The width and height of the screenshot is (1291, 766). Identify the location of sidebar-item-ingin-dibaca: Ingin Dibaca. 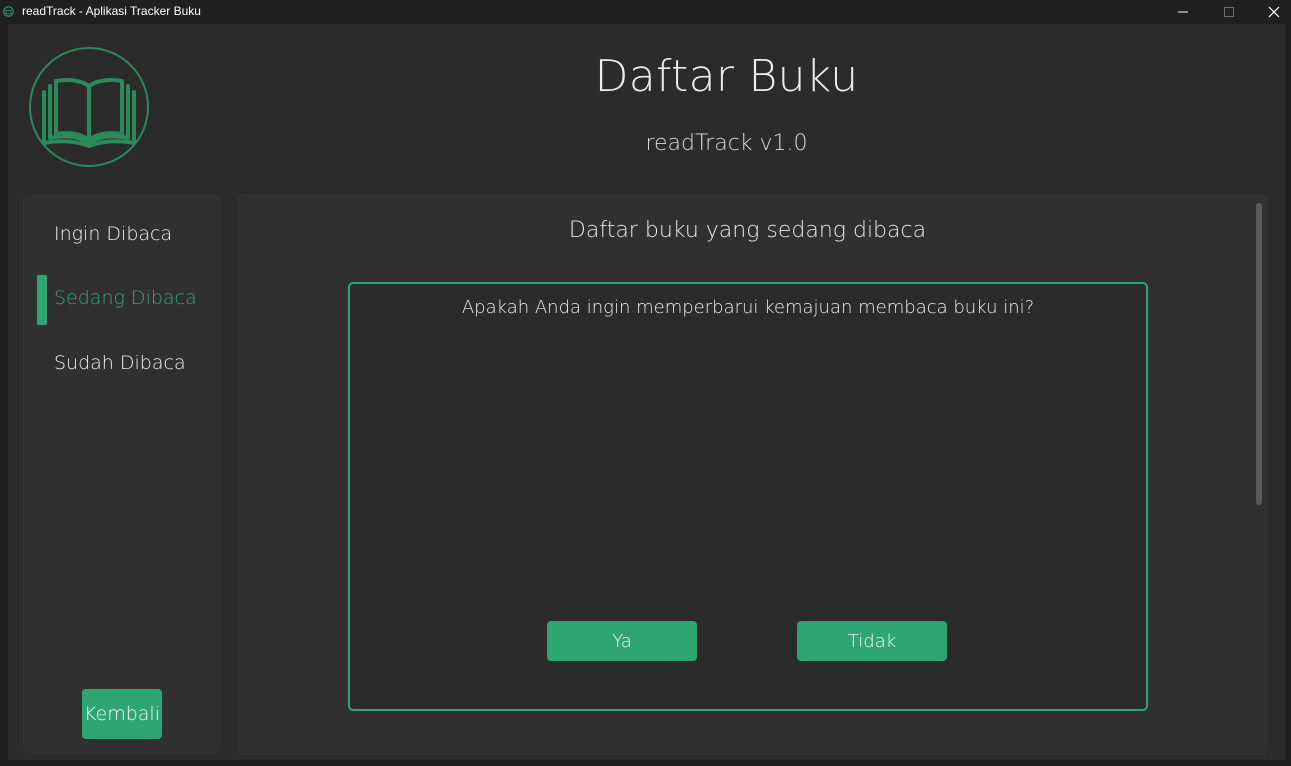
(122, 236).